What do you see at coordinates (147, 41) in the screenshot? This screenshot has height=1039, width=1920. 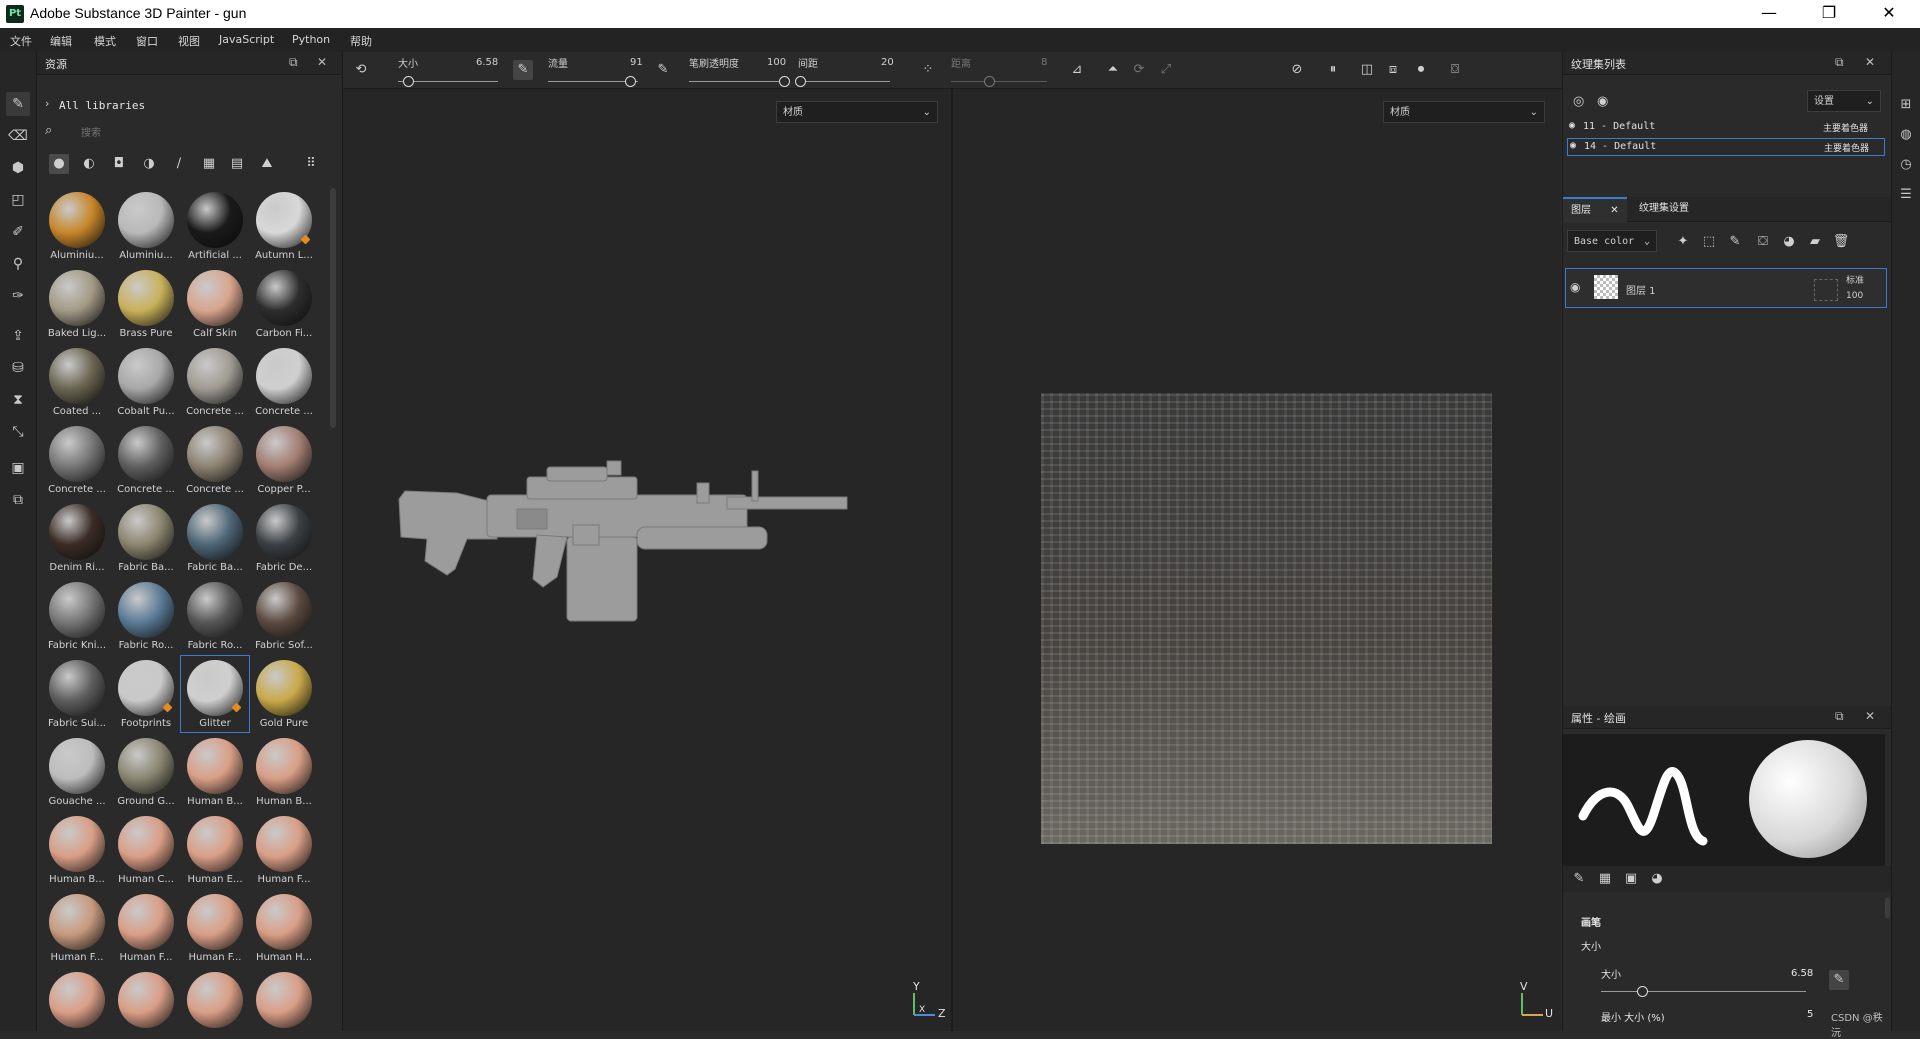 I see `menu-window: 窗口` at bounding box center [147, 41].